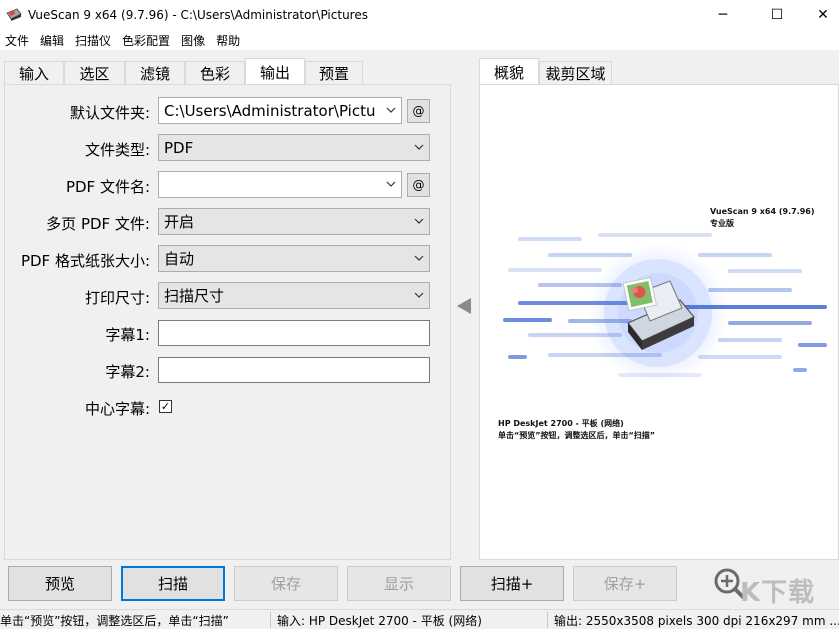  What do you see at coordinates (215, 73) in the screenshot?
I see `tab-color: 色彩` at bounding box center [215, 73].